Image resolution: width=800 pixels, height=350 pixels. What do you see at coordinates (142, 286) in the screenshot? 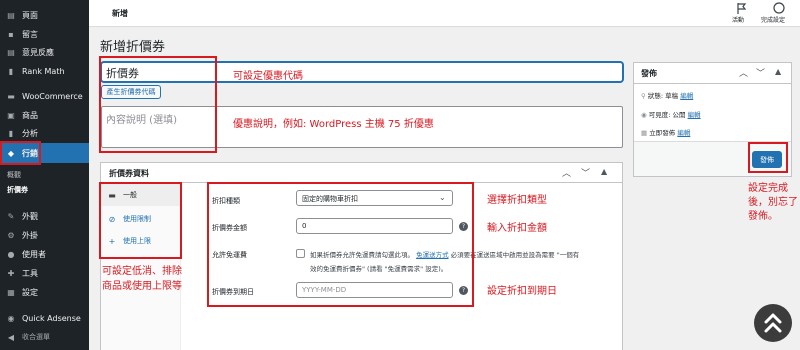
I see `annotation-limits-line-2: 商品或使用上限等` at bounding box center [142, 286].